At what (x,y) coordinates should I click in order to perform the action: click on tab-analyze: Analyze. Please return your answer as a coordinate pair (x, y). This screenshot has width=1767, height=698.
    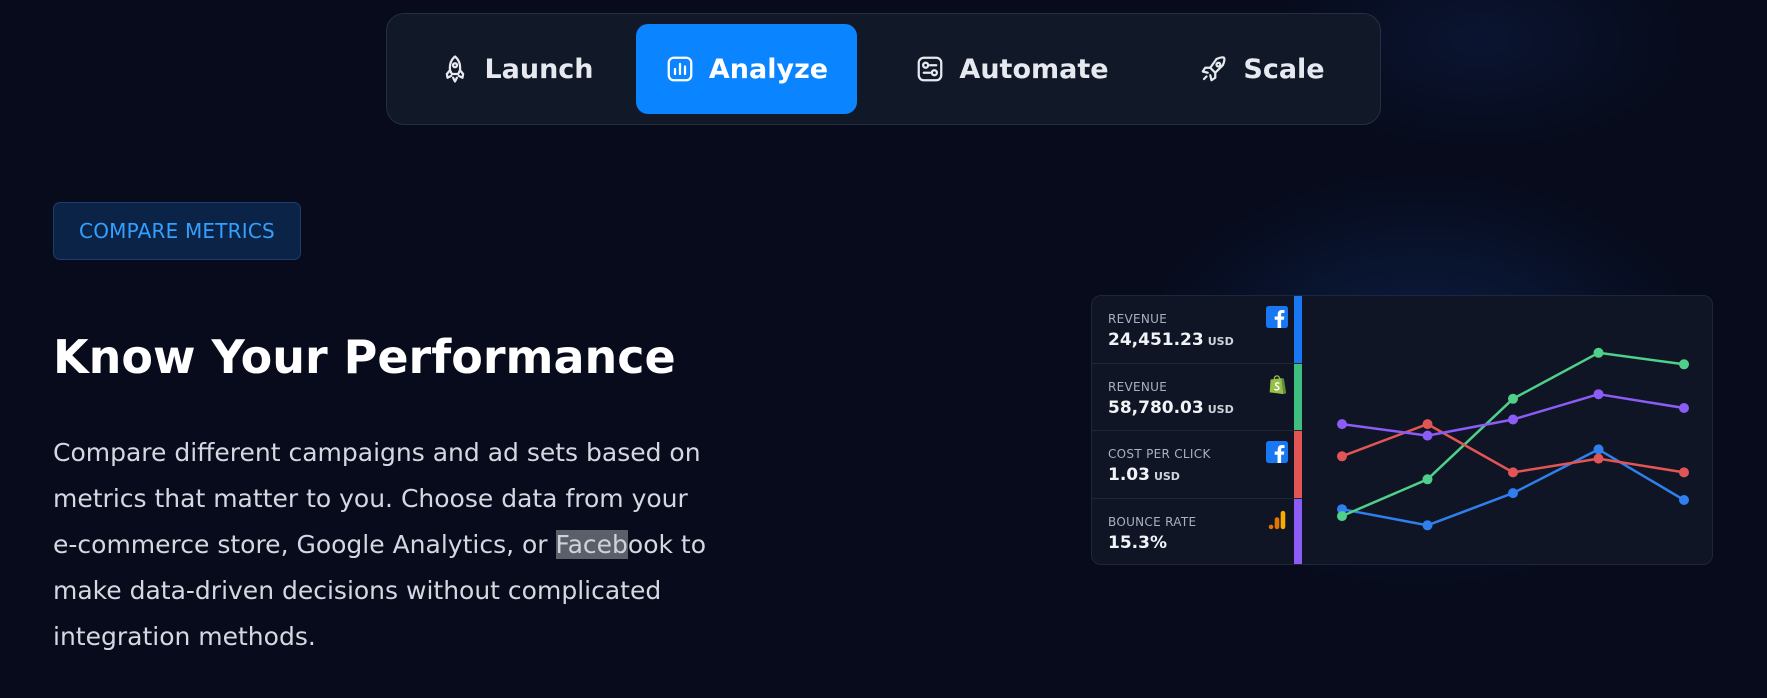
    Looking at the image, I should click on (746, 69).